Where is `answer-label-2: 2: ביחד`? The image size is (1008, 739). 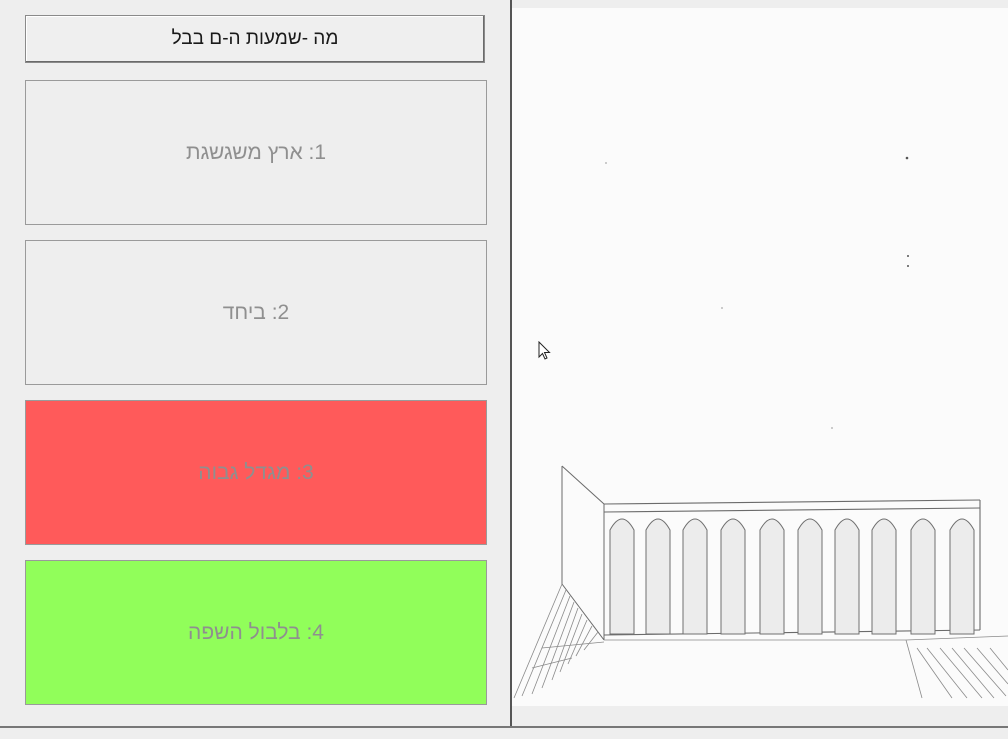 answer-label-2: 2: ביחד is located at coordinates (256, 312).